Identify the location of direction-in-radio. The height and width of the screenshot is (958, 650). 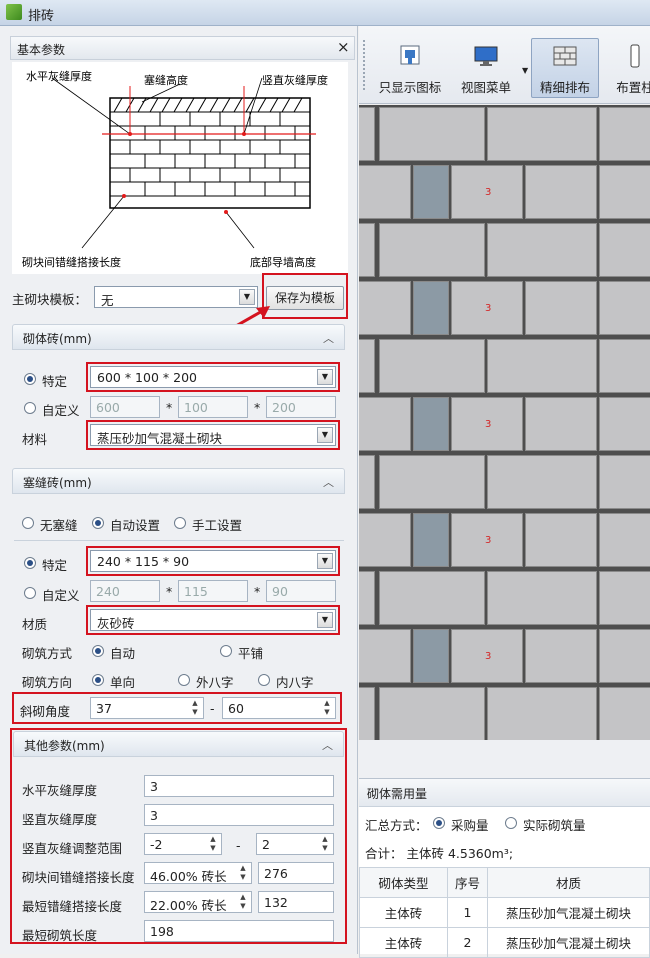
(264, 680).